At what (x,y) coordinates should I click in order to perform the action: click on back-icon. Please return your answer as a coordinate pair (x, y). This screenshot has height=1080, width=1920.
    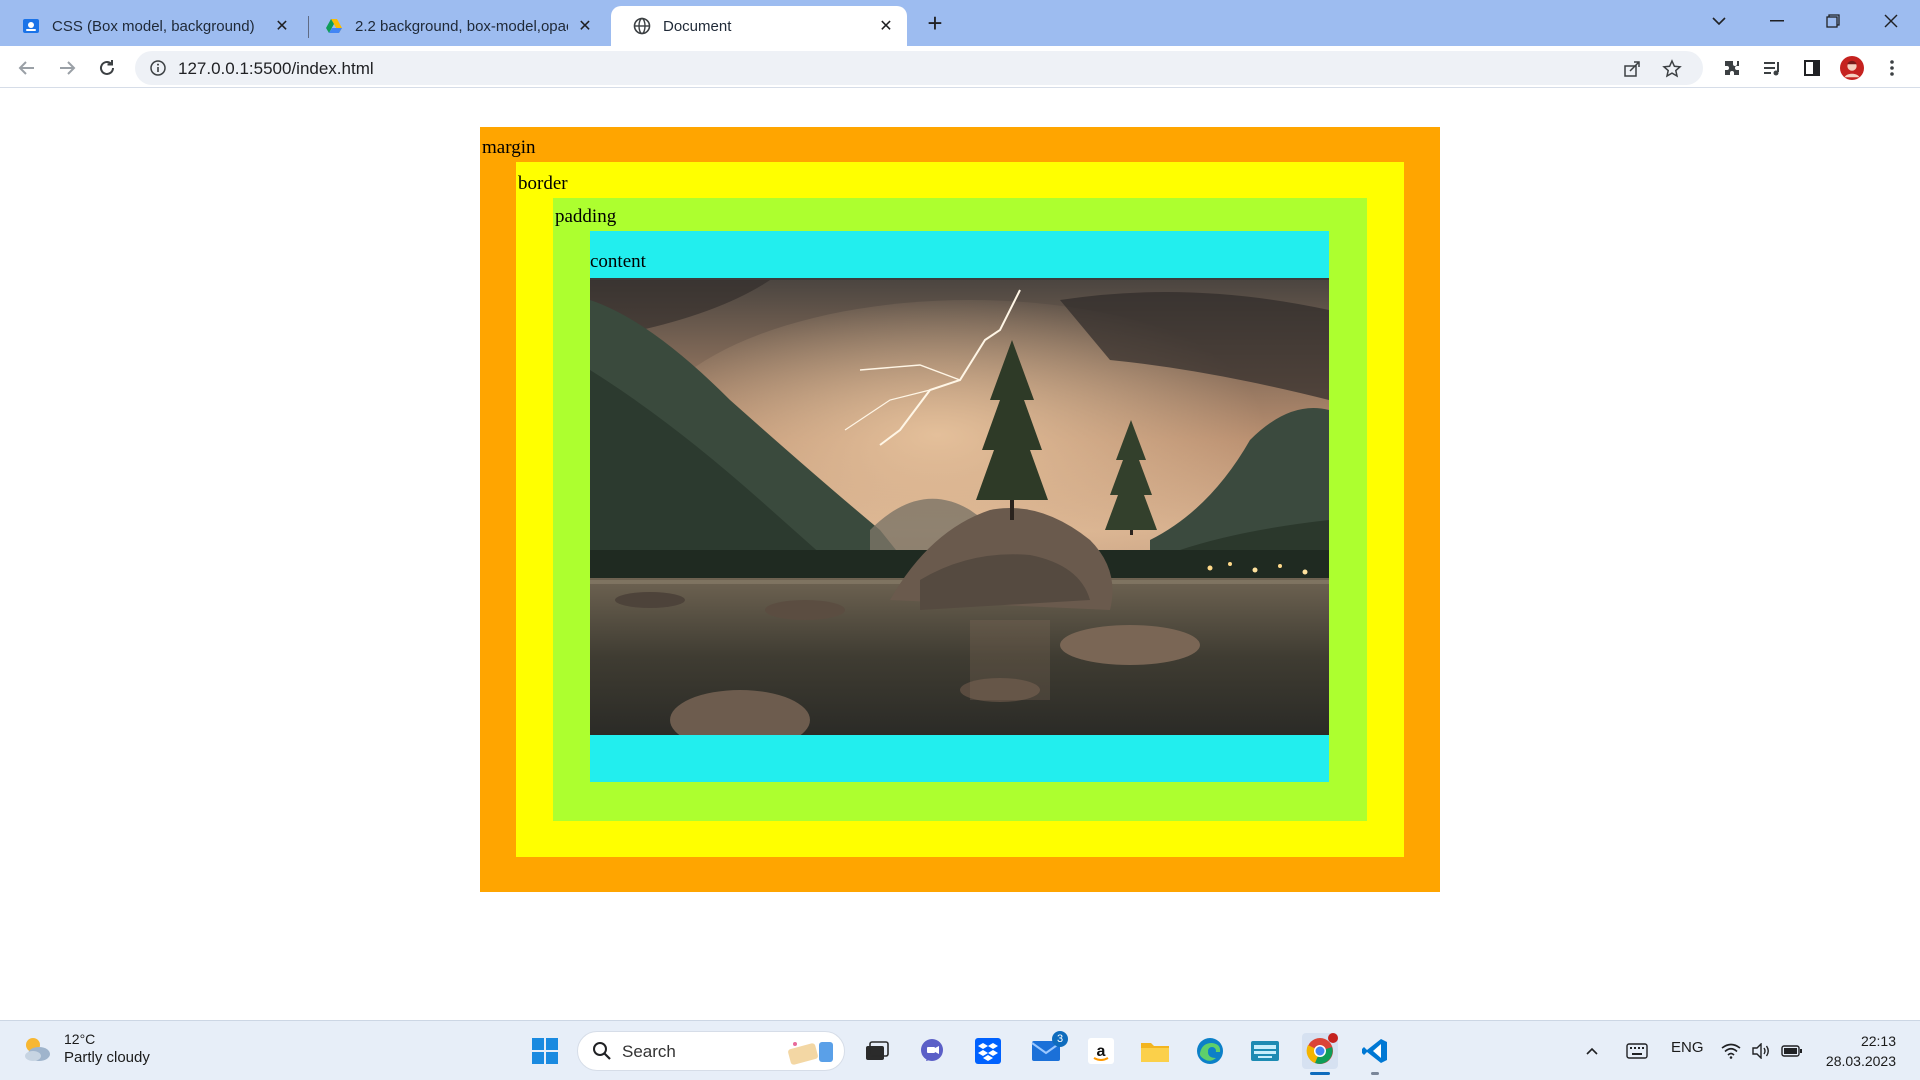
    Looking at the image, I should click on (27, 68).